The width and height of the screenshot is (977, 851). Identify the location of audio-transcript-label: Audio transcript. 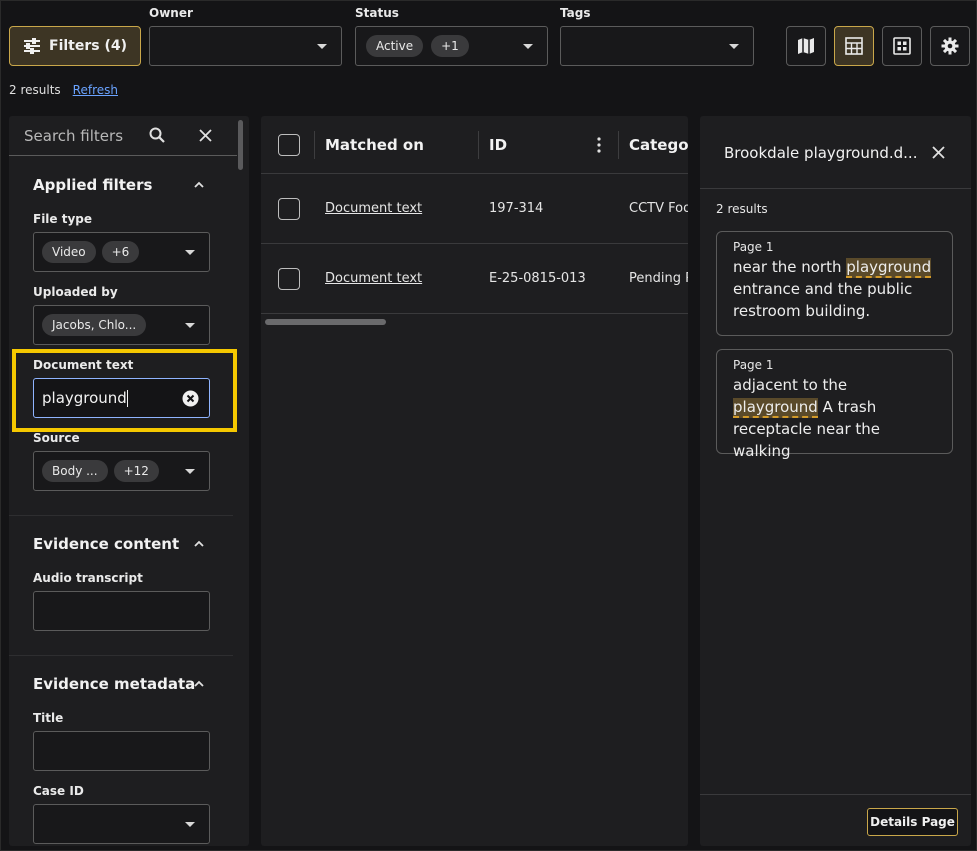
(88, 578).